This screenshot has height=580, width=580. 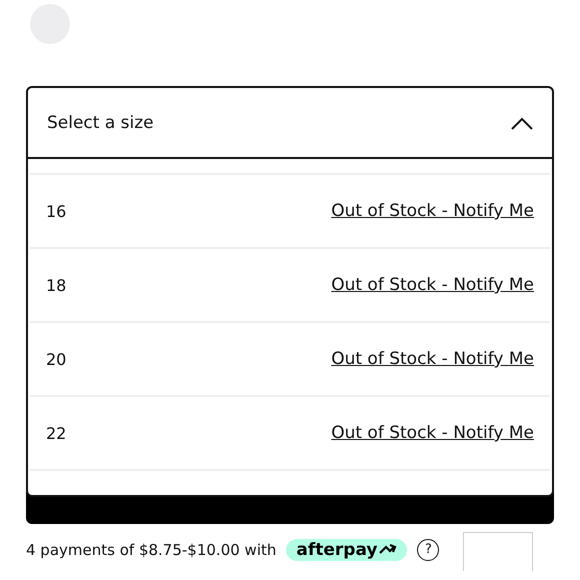 I want to click on empty-box, so click(x=498, y=551).